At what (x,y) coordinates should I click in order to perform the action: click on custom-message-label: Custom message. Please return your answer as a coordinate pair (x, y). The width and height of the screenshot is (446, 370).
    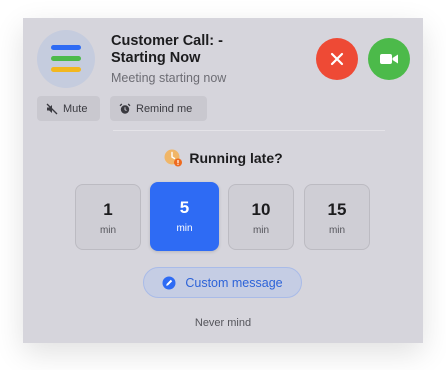
    Looking at the image, I should click on (234, 282).